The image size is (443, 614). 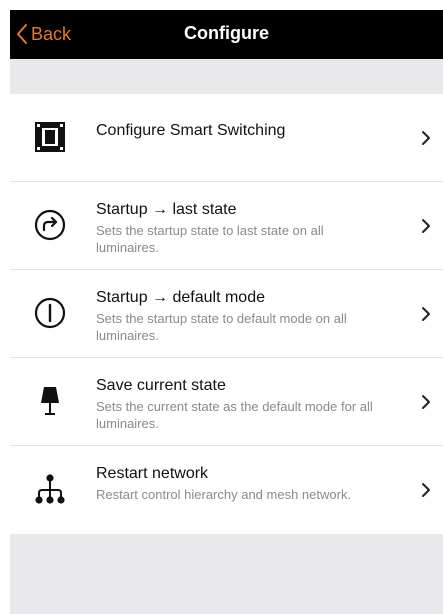 What do you see at coordinates (50, 401) in the screenshot?
I see `lamp-icon` at bounding box center [50, 401].